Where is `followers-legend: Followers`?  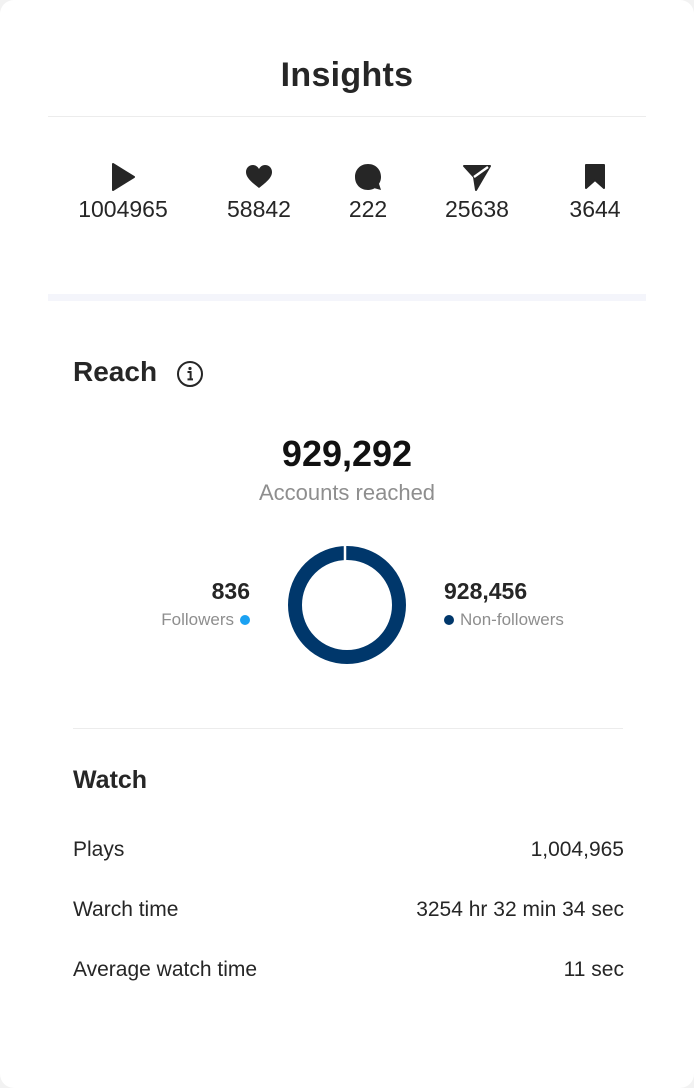 followers-legend: Followers is located at coordinates (205, 620).